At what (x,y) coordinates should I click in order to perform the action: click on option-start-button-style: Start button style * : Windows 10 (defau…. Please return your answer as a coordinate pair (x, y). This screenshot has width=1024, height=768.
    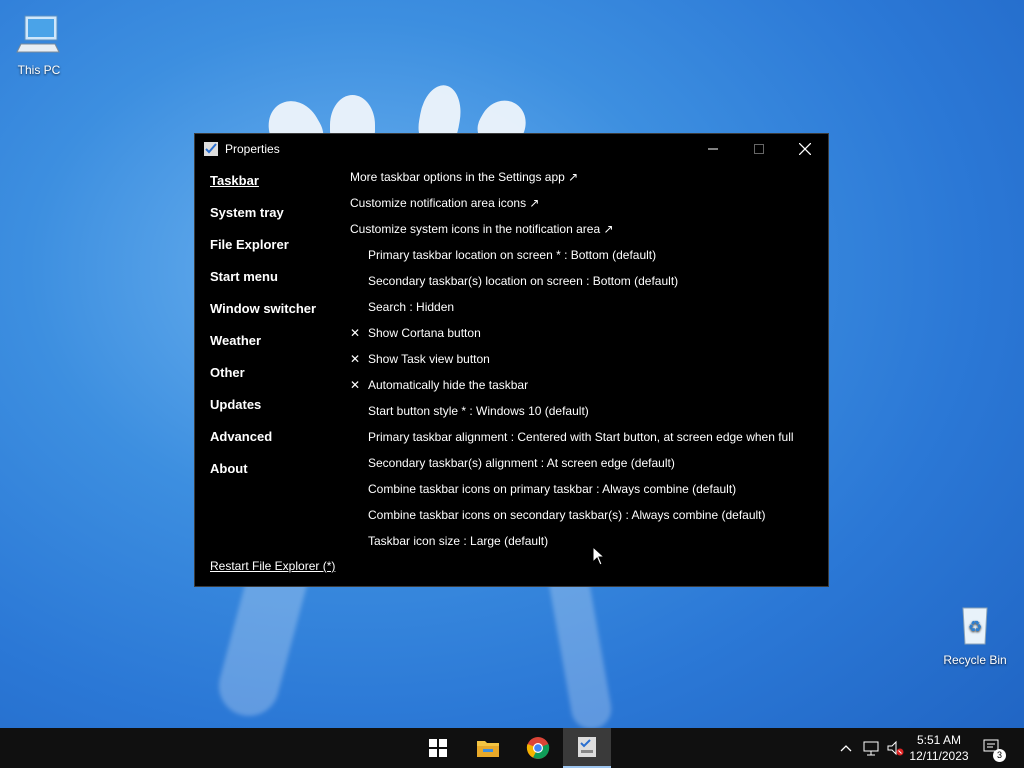
    Looking at the image, I should click on (584, 416).